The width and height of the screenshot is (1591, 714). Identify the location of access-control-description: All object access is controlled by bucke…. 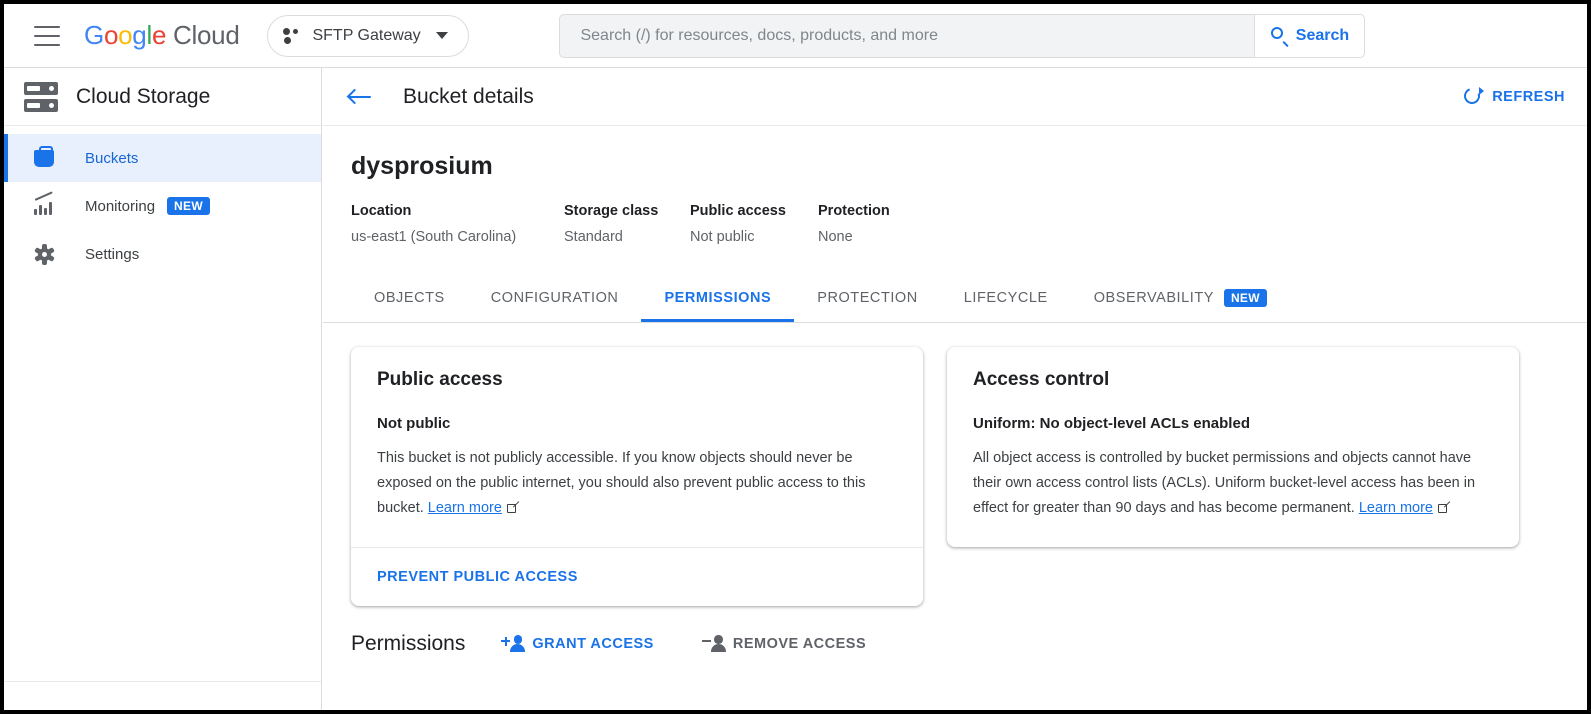
(1233, 483).